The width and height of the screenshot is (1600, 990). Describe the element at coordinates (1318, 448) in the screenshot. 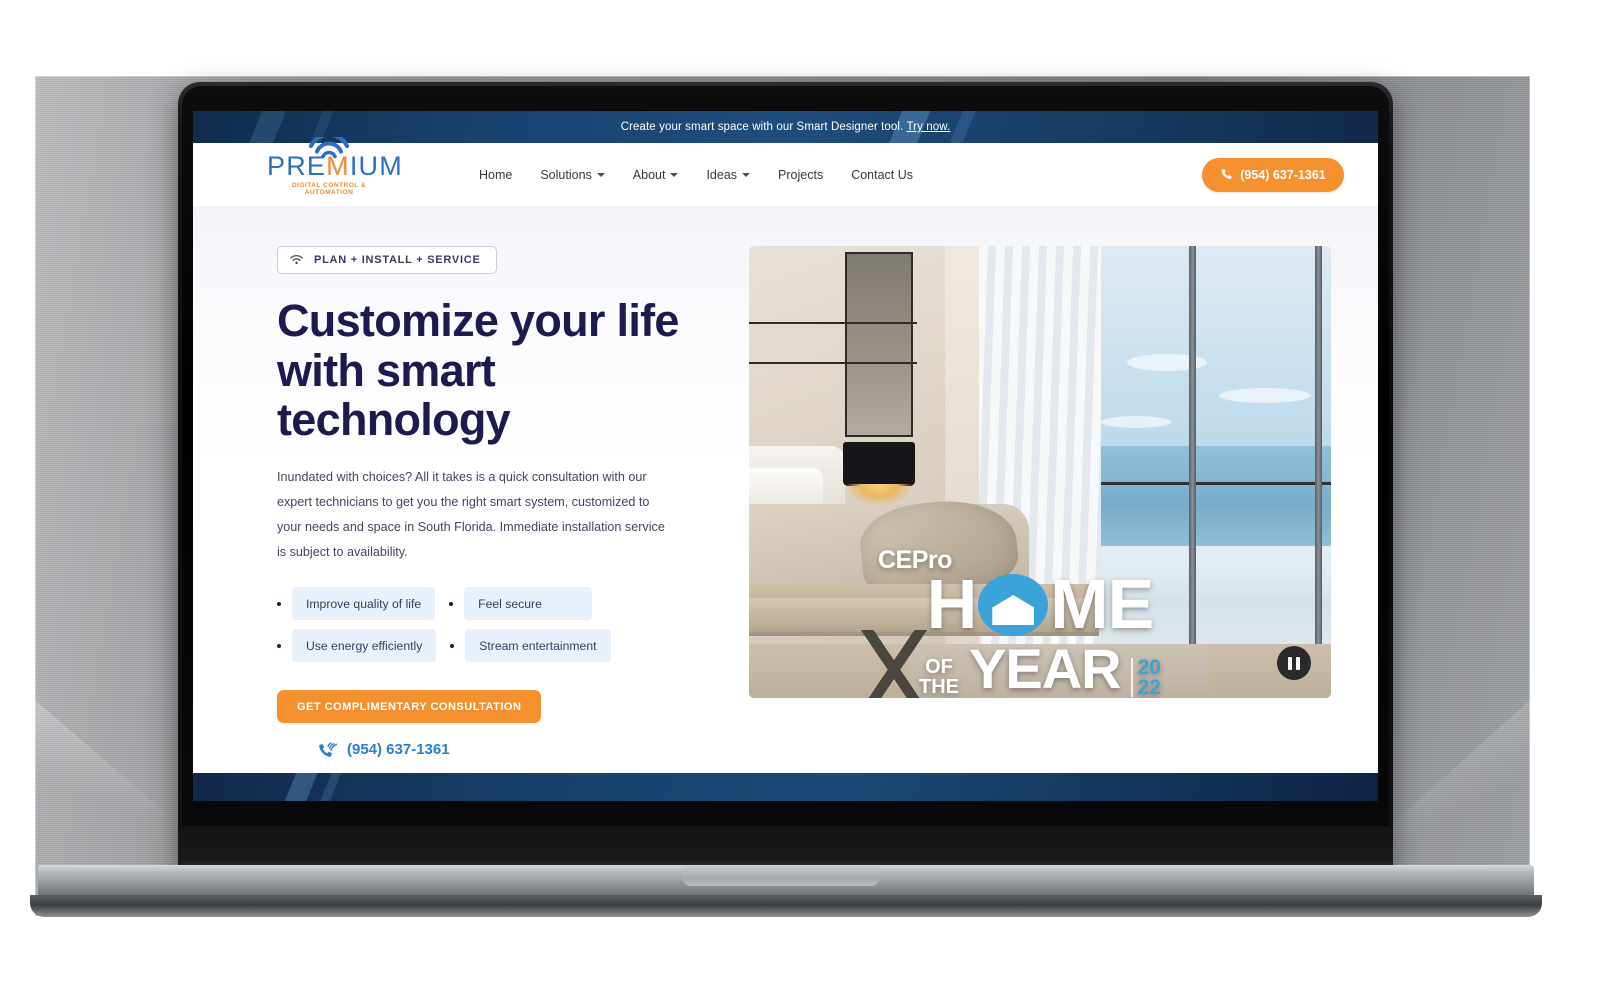

I see `video-window-mullion` at that location.